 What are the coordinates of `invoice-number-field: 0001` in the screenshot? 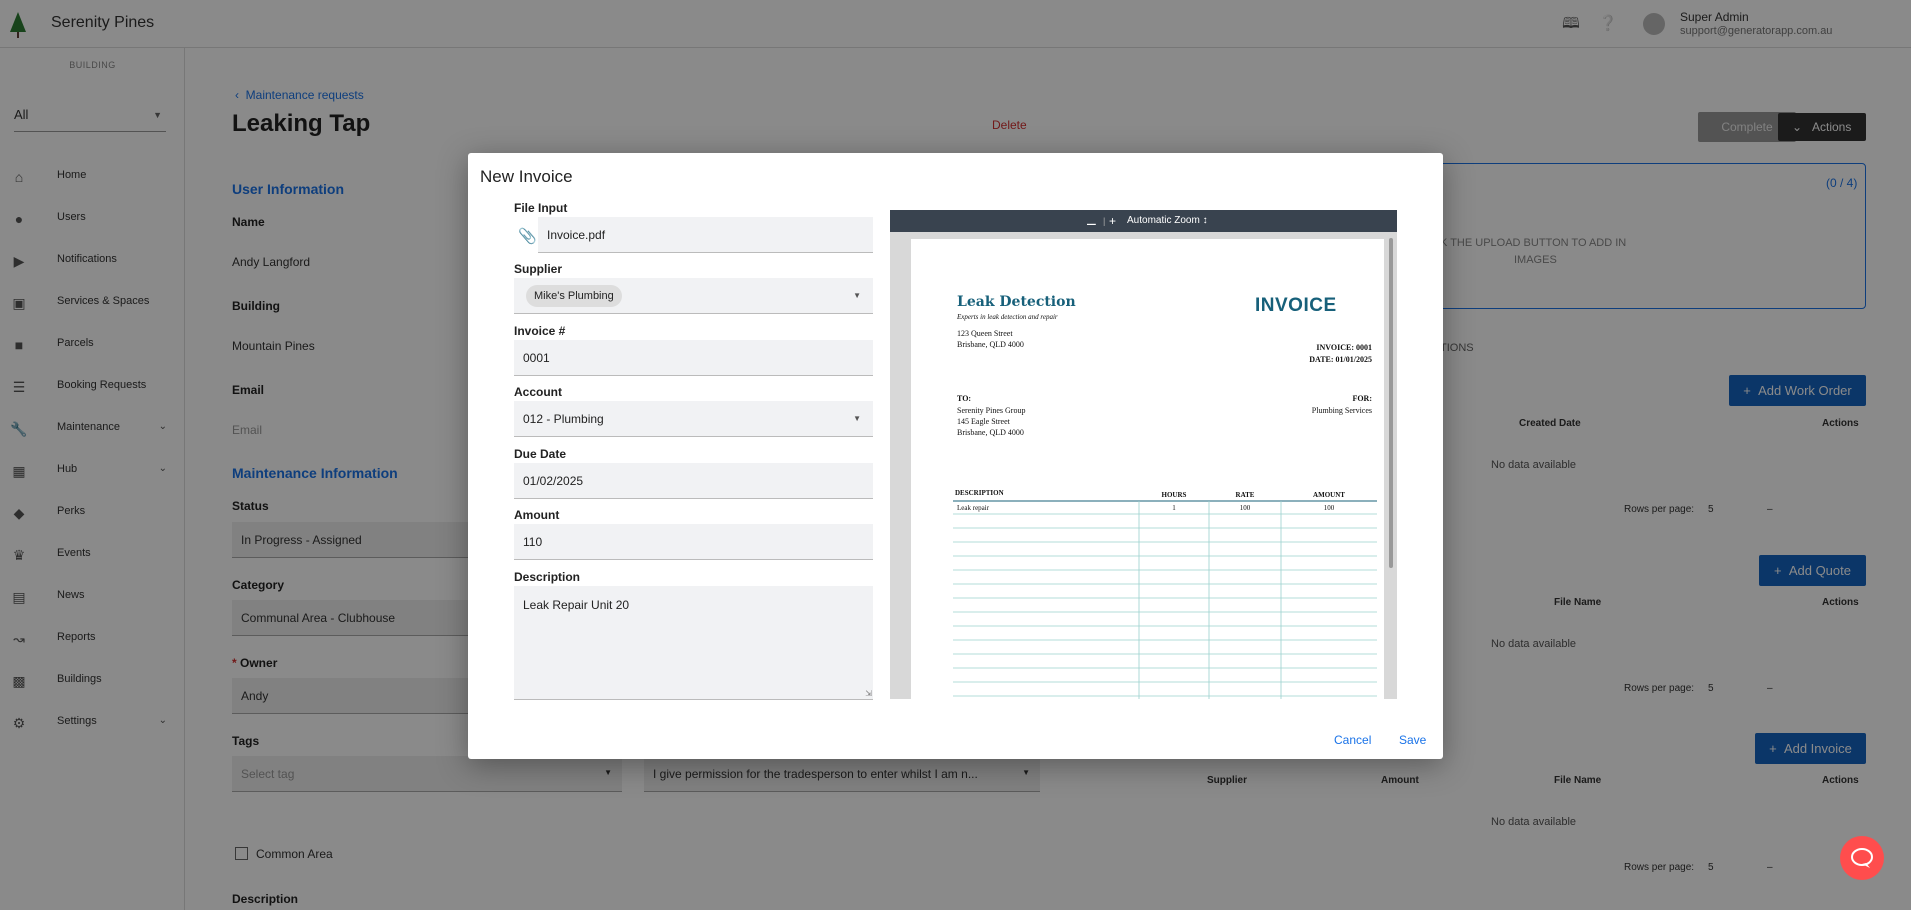 It's located at (693, 358).